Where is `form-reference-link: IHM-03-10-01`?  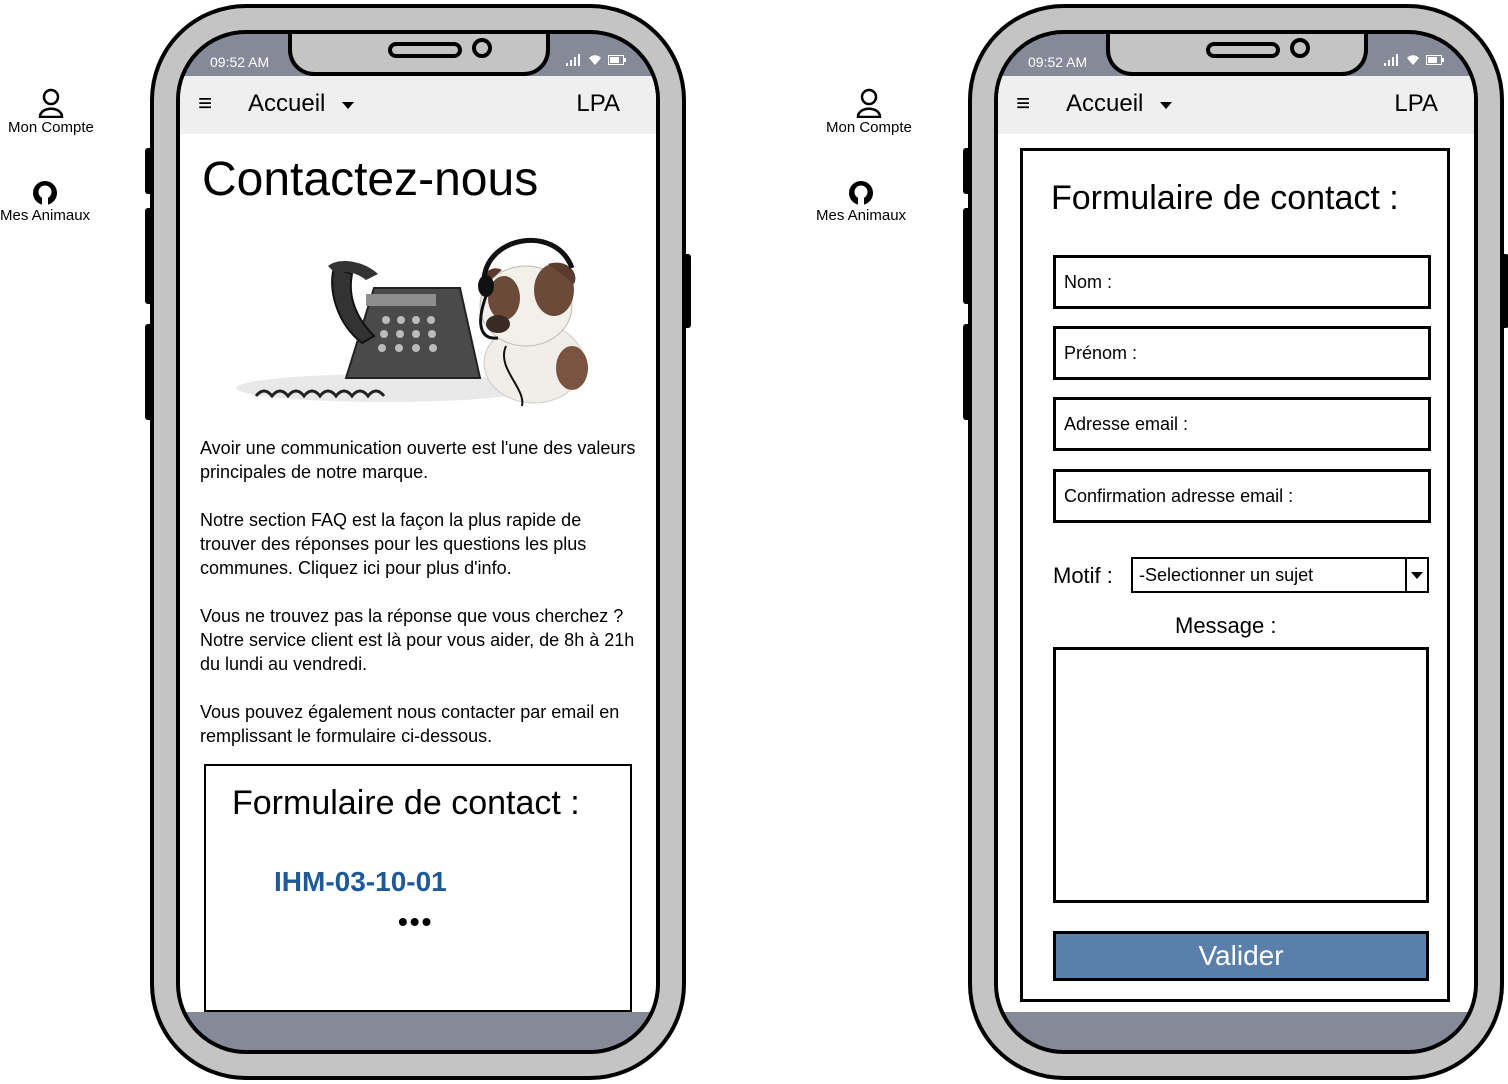
form-reference-link: IHM-03-10-01 is located at coordinates (360, 882).